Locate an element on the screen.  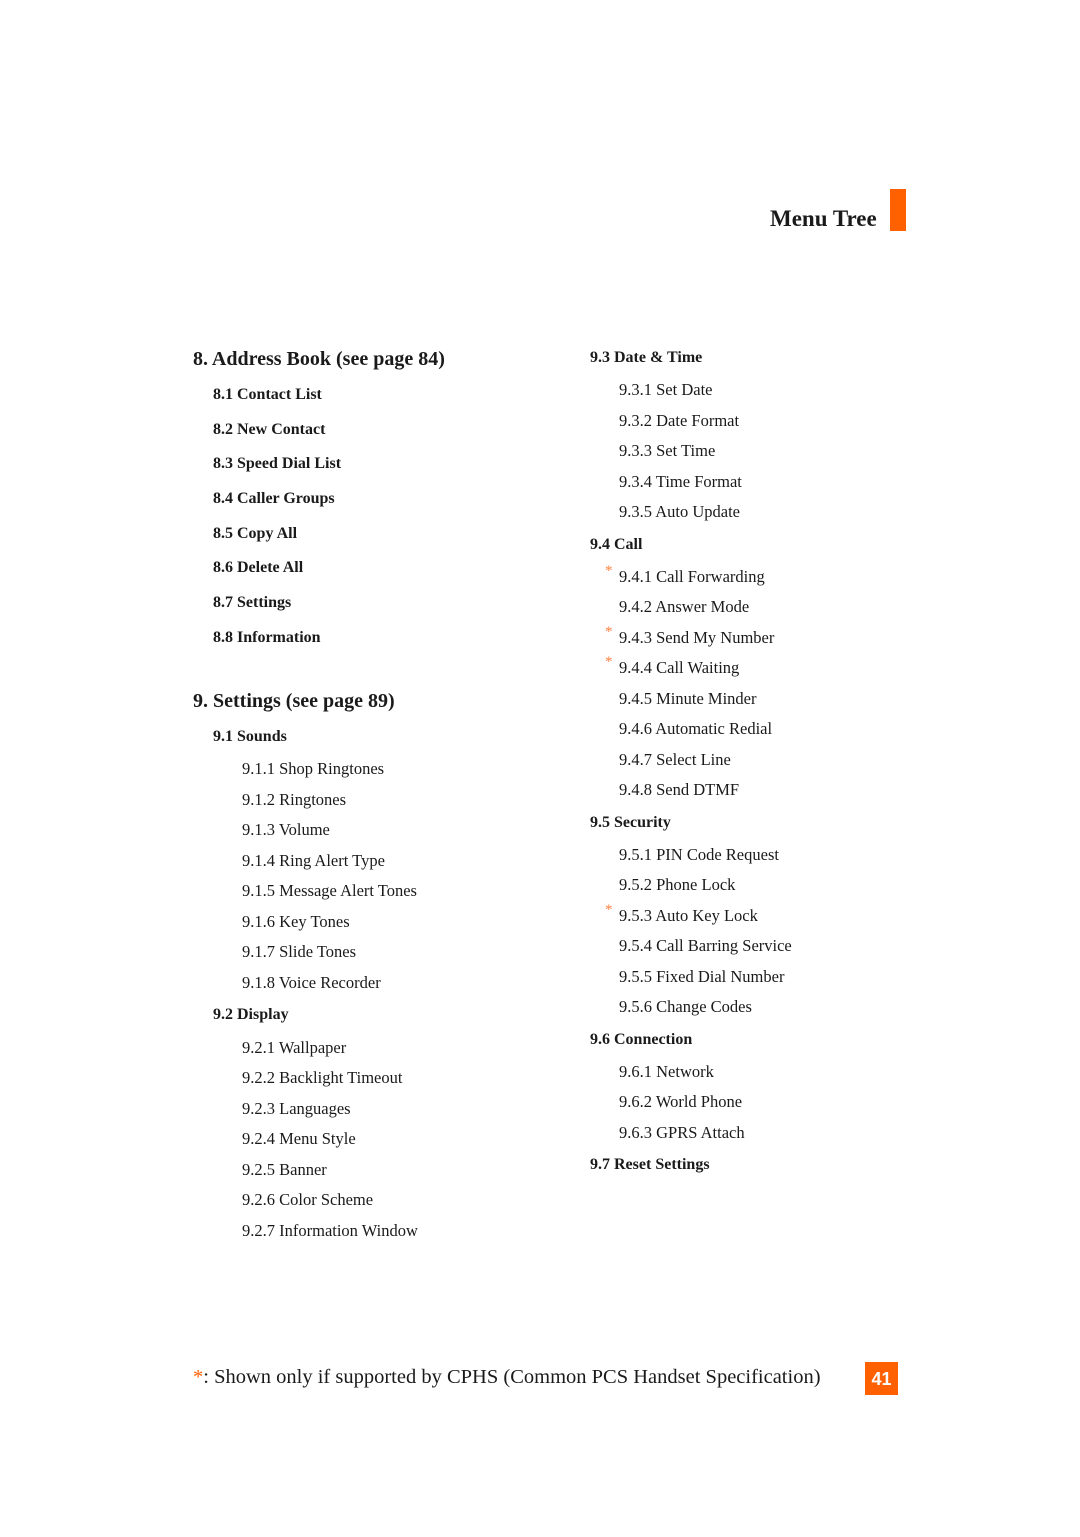
menu-item: 9.3.2 Date Format is located at coordinates (691, 421).